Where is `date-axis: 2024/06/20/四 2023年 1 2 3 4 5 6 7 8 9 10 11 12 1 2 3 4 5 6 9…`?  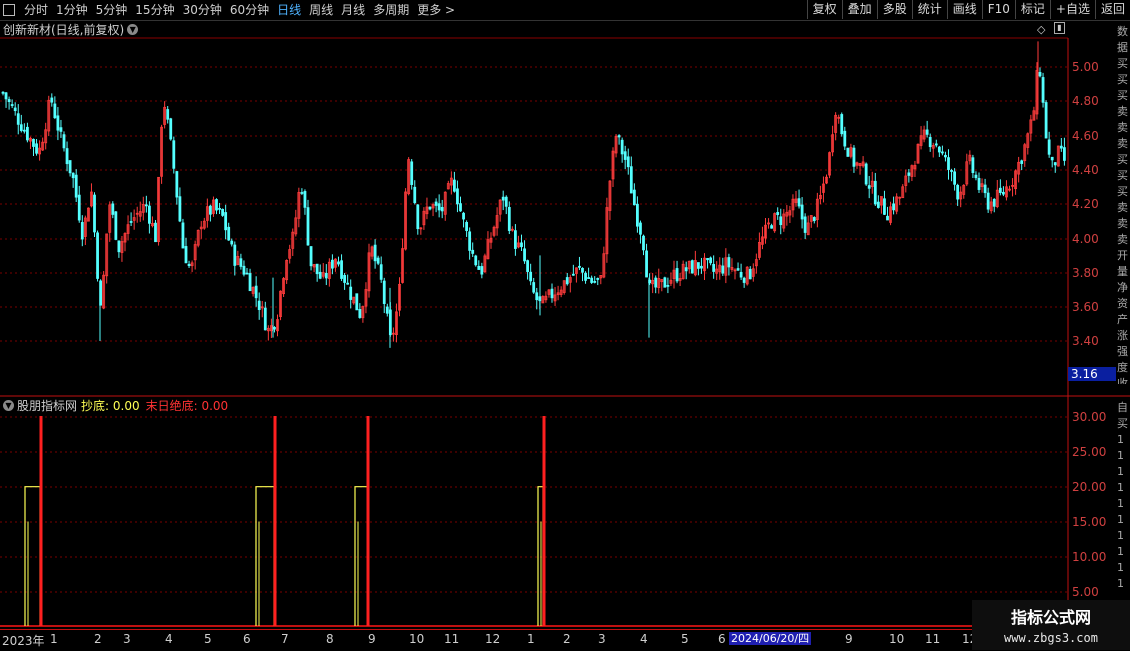 date-axis: 2024/06/20/四 2023年 1 2 3 4 5 6 7 8 9 10 11 12 1 2 3 4 5 6 9… is located at coordinates (565, 640).